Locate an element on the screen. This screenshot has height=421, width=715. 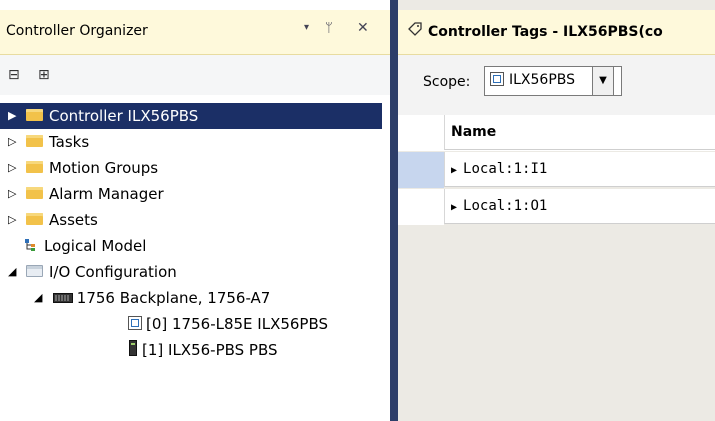
organizer-toolbar: ⊟ ⊞ is located at coordinates (195, 75).